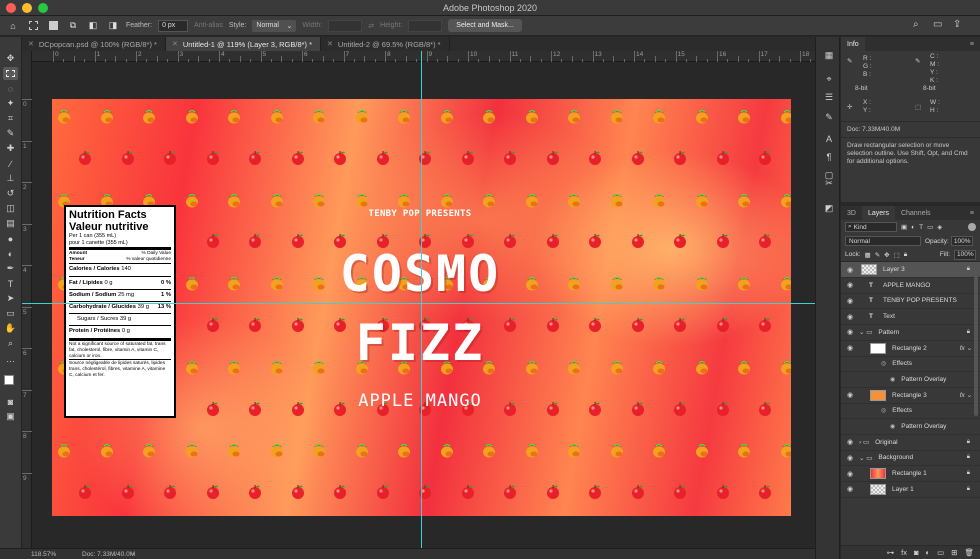  Describe the element at coordinates (902, 363) in the screenshot. I see `layer-name: Effects` at that location.